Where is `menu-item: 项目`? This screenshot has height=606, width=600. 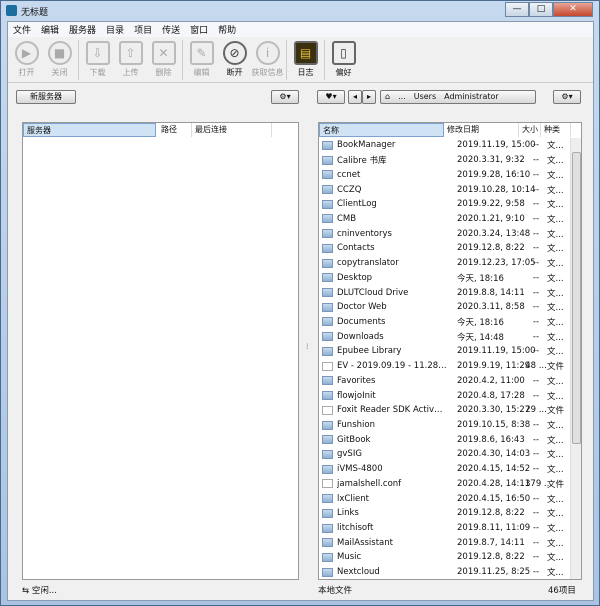
menu-item: 项目 is located at coordinates (143, 29).